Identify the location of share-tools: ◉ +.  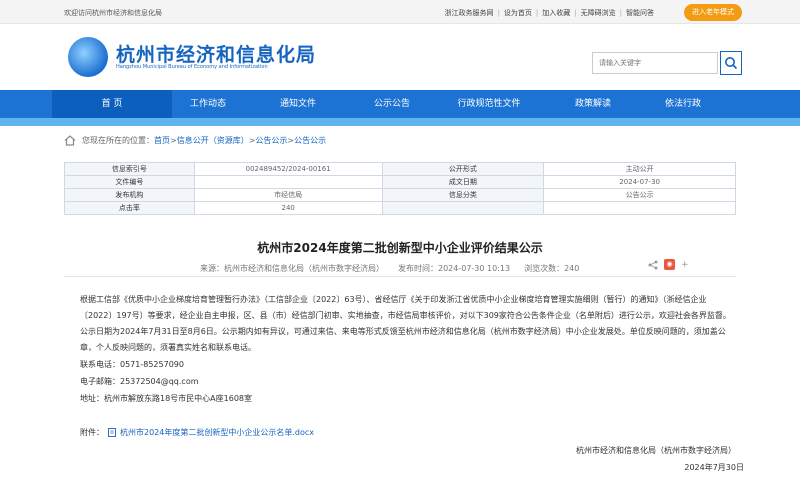
(668, 264).